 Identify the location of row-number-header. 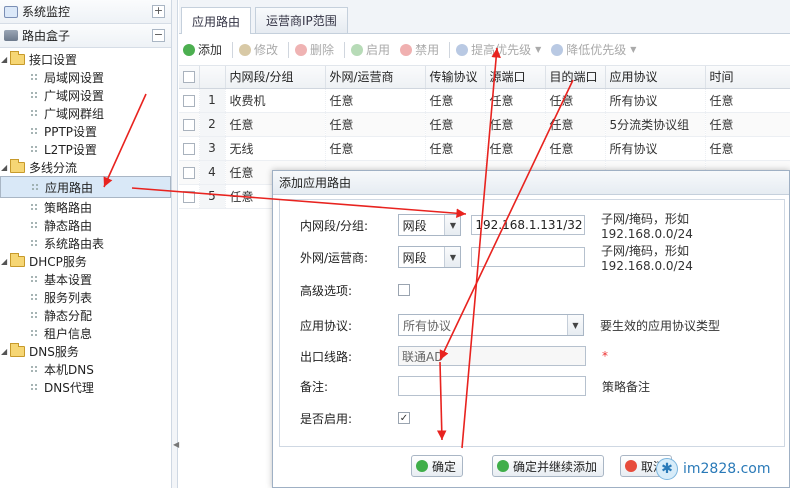
(212, 77).